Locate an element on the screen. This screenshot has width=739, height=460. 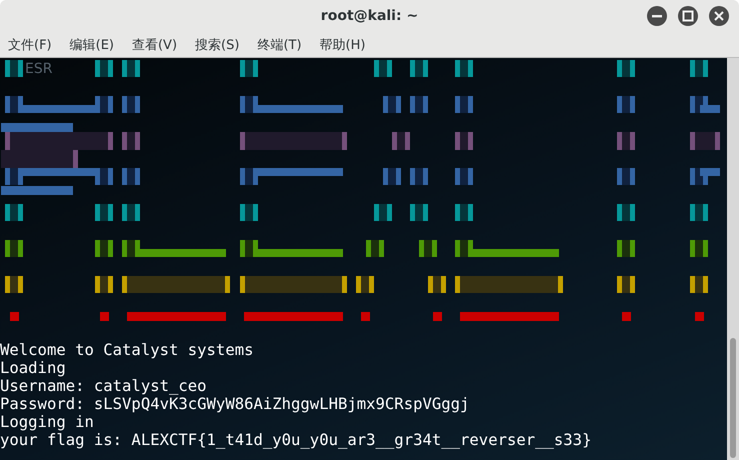
menu-item: 帮助(H) is located at coordinates (343, 45).